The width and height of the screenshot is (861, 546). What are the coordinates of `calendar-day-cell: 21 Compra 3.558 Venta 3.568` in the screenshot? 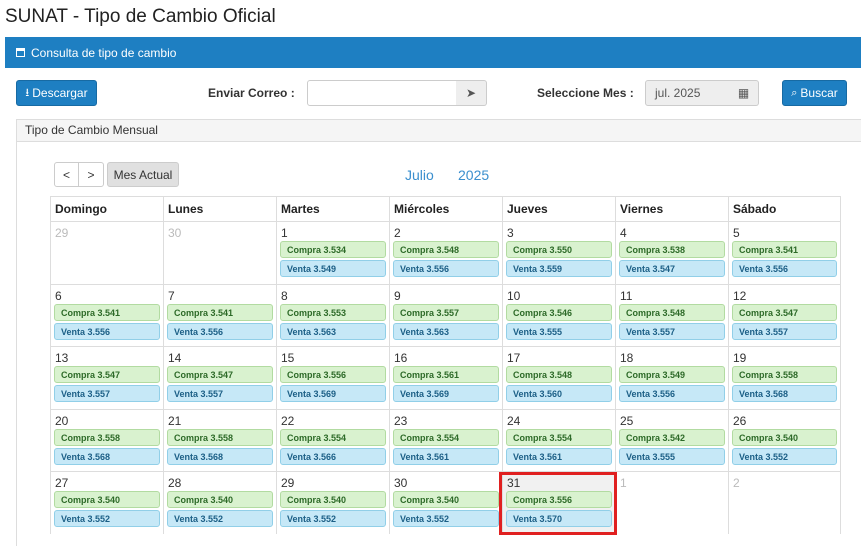 It's located at (219, 439).